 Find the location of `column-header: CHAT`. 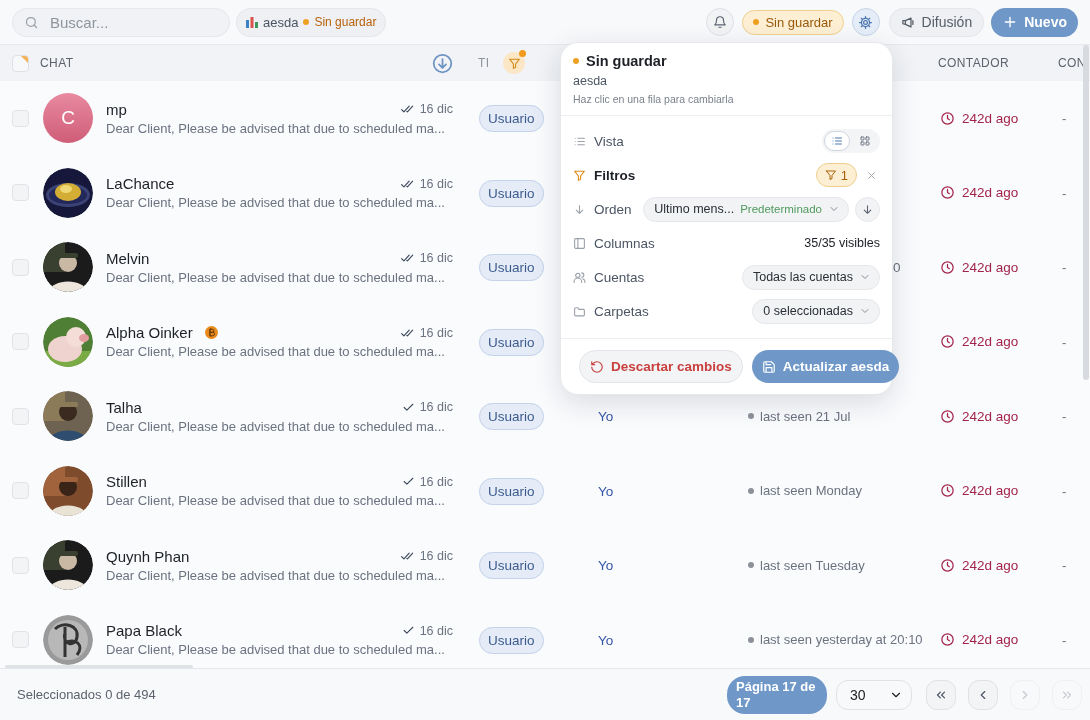

column-header: CHAT is located at coordinates (57, 63).